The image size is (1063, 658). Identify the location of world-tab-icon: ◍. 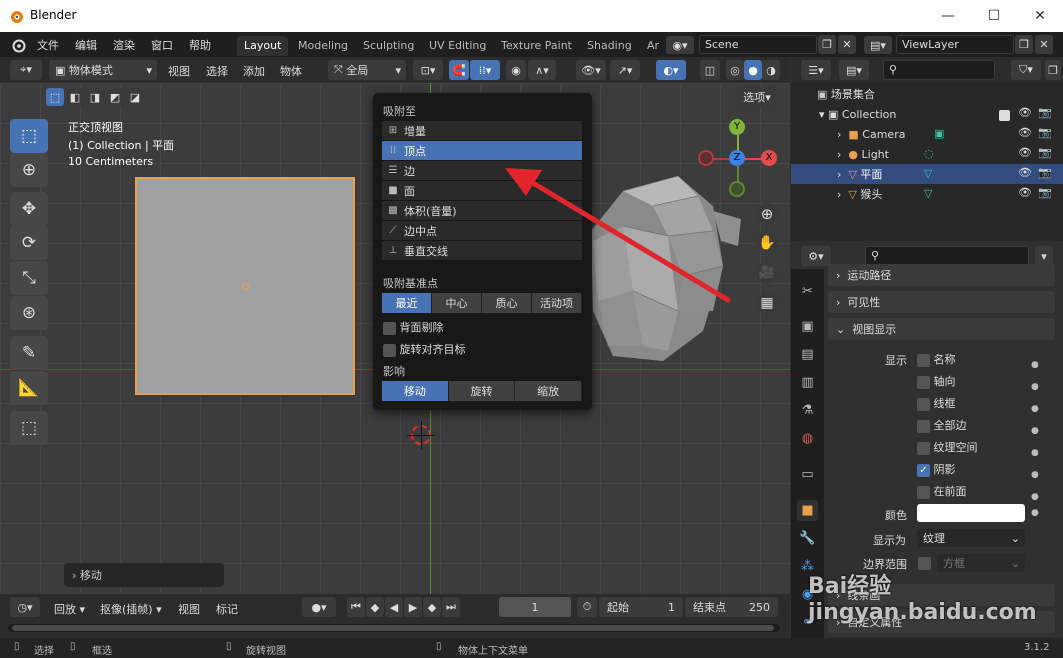
(807, 438).